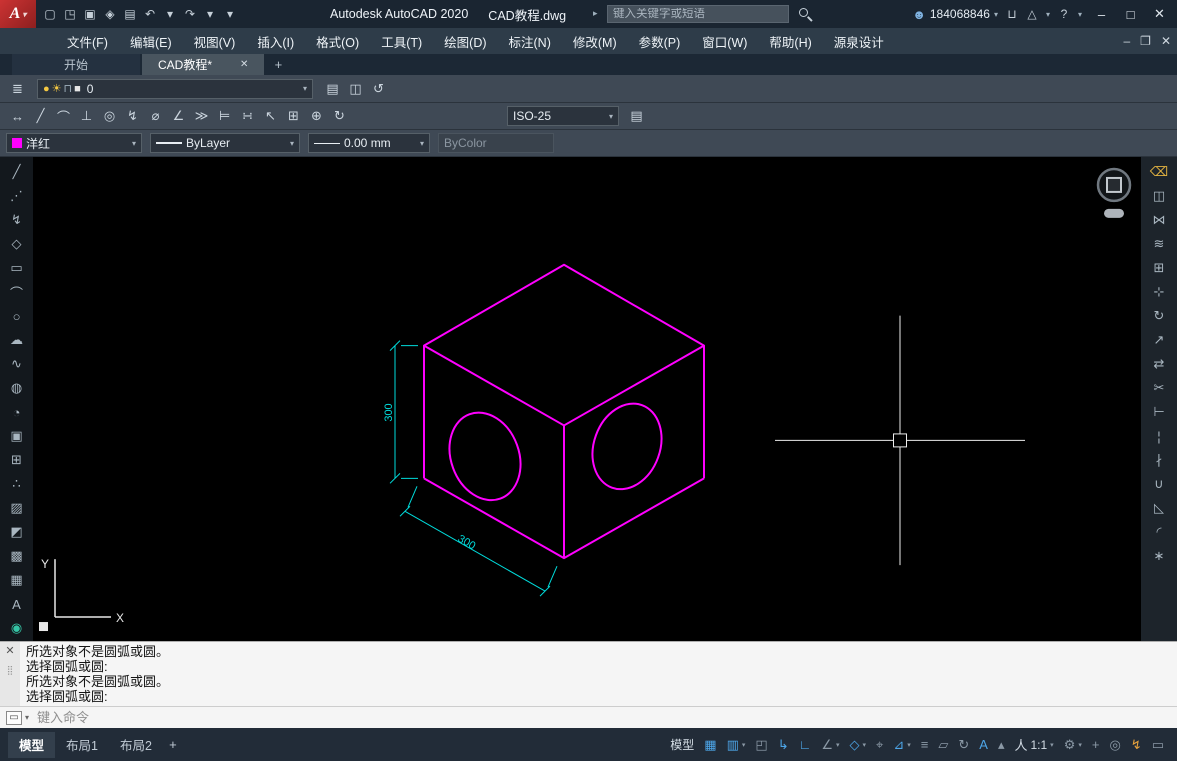 This screenshot has height=761, width=1177. What do you see at coordinates (151, 41) in the screenshot?
I see `menu-item: 编辑(E)` at bounding box center [151, 41].